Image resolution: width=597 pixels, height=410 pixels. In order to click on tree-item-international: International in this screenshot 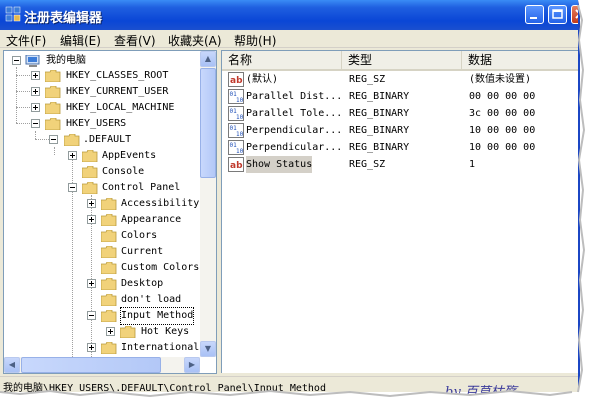, I will do `click(102, 348)`.